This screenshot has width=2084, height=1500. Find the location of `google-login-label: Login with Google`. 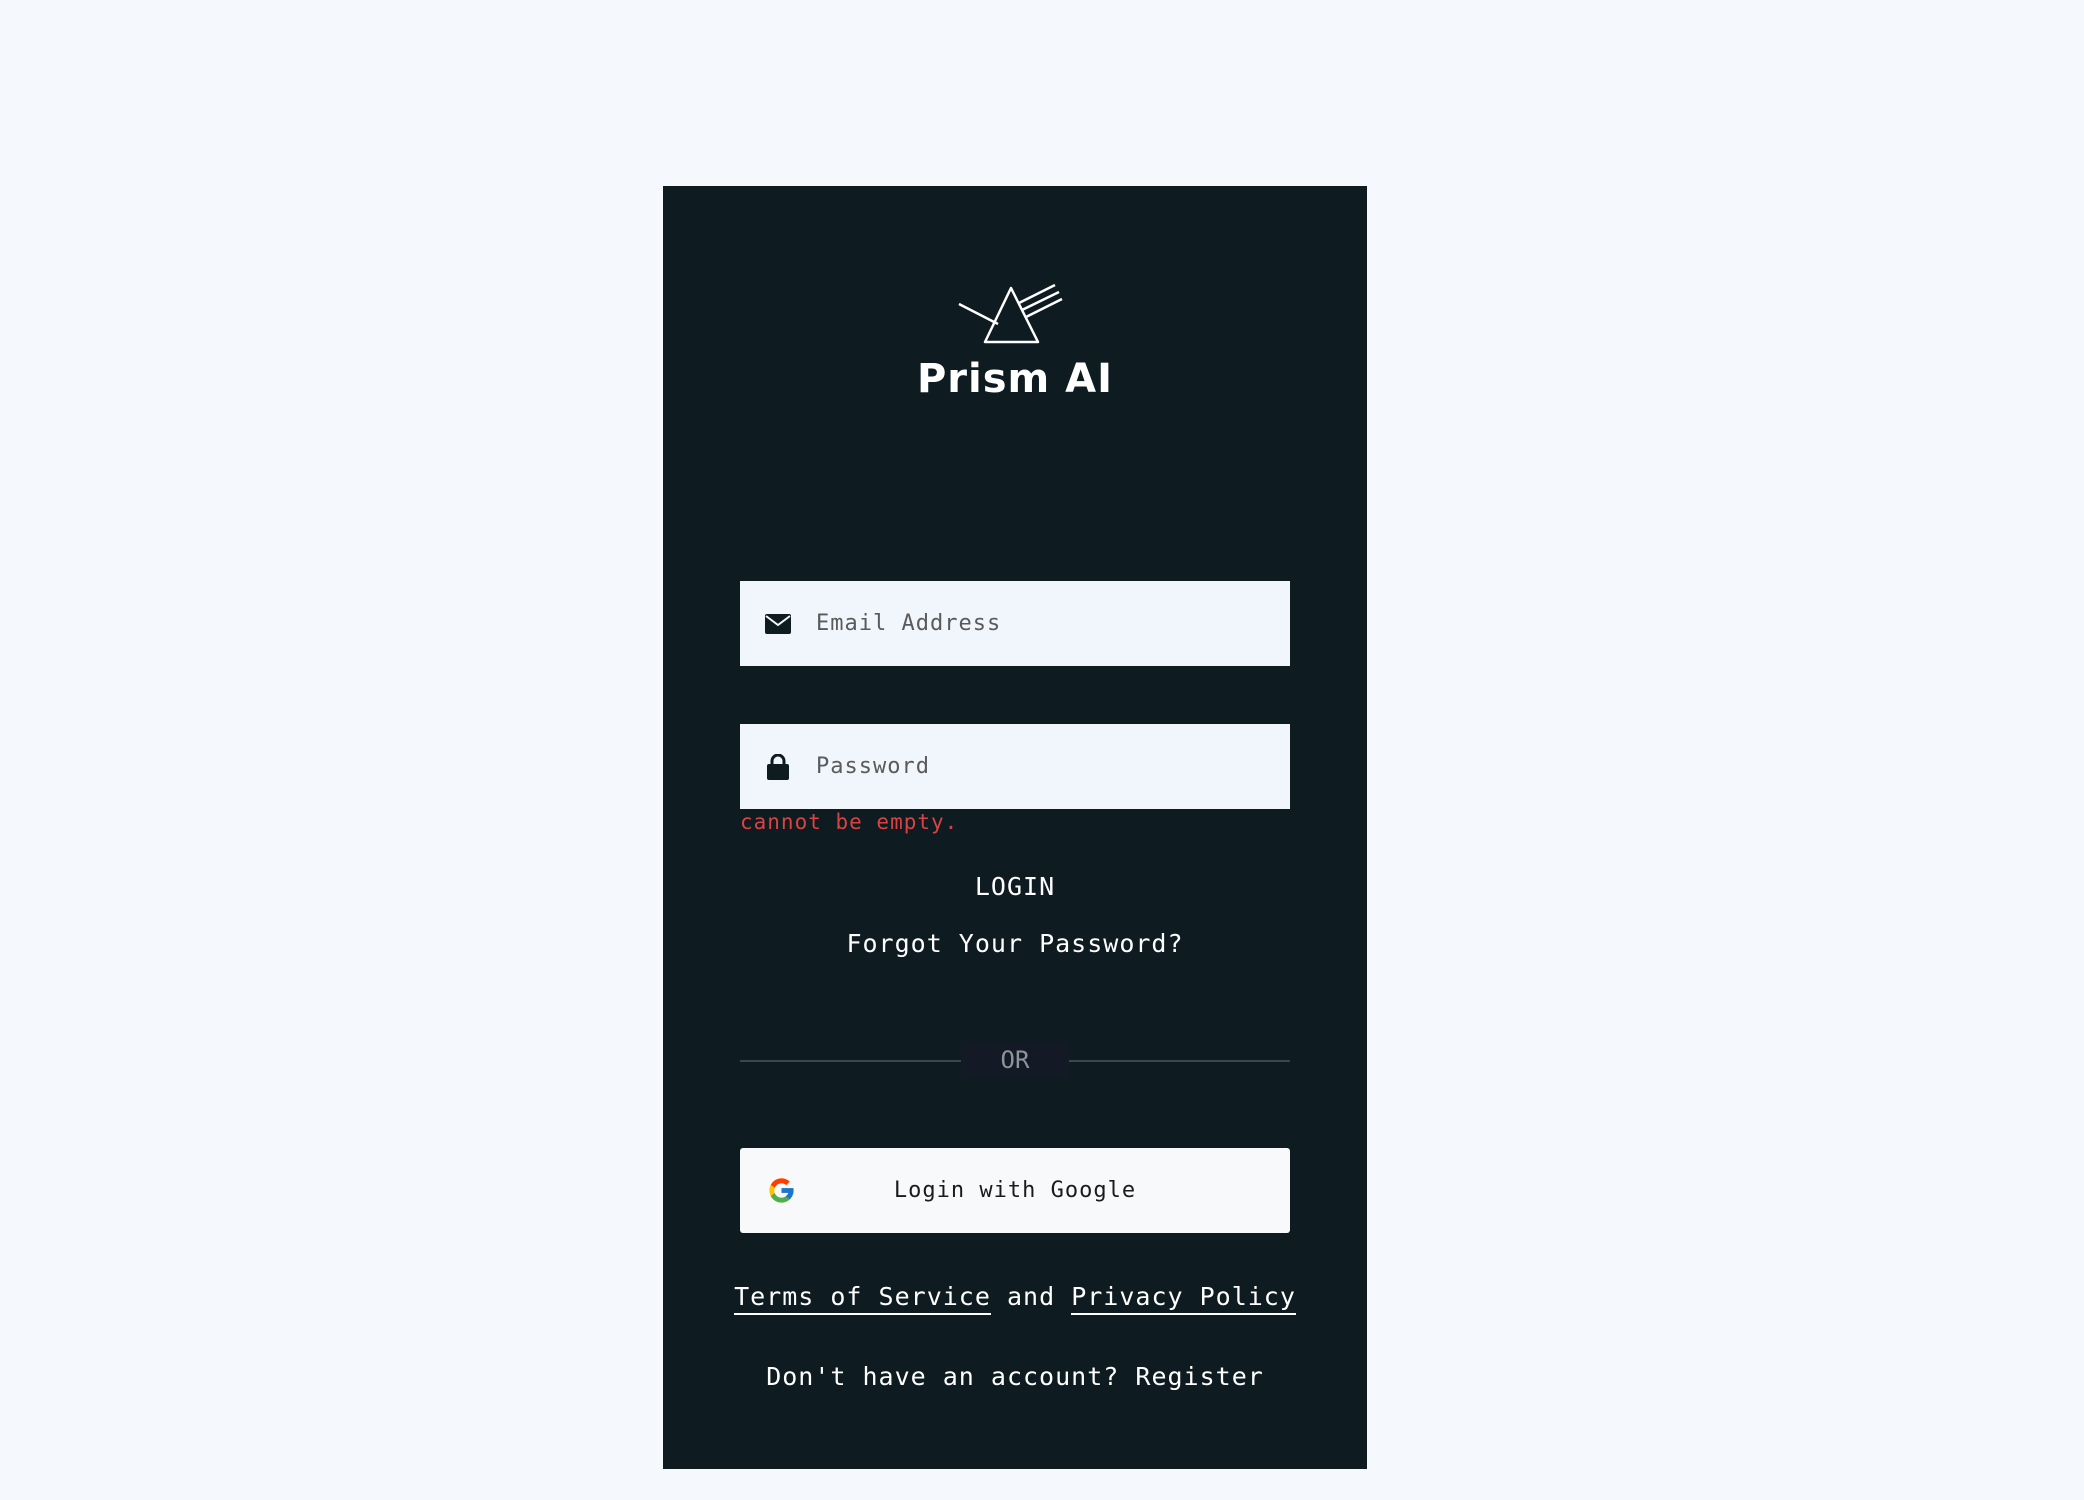

google-login-label: Login with Google is located at coordinates (1015, 1190).